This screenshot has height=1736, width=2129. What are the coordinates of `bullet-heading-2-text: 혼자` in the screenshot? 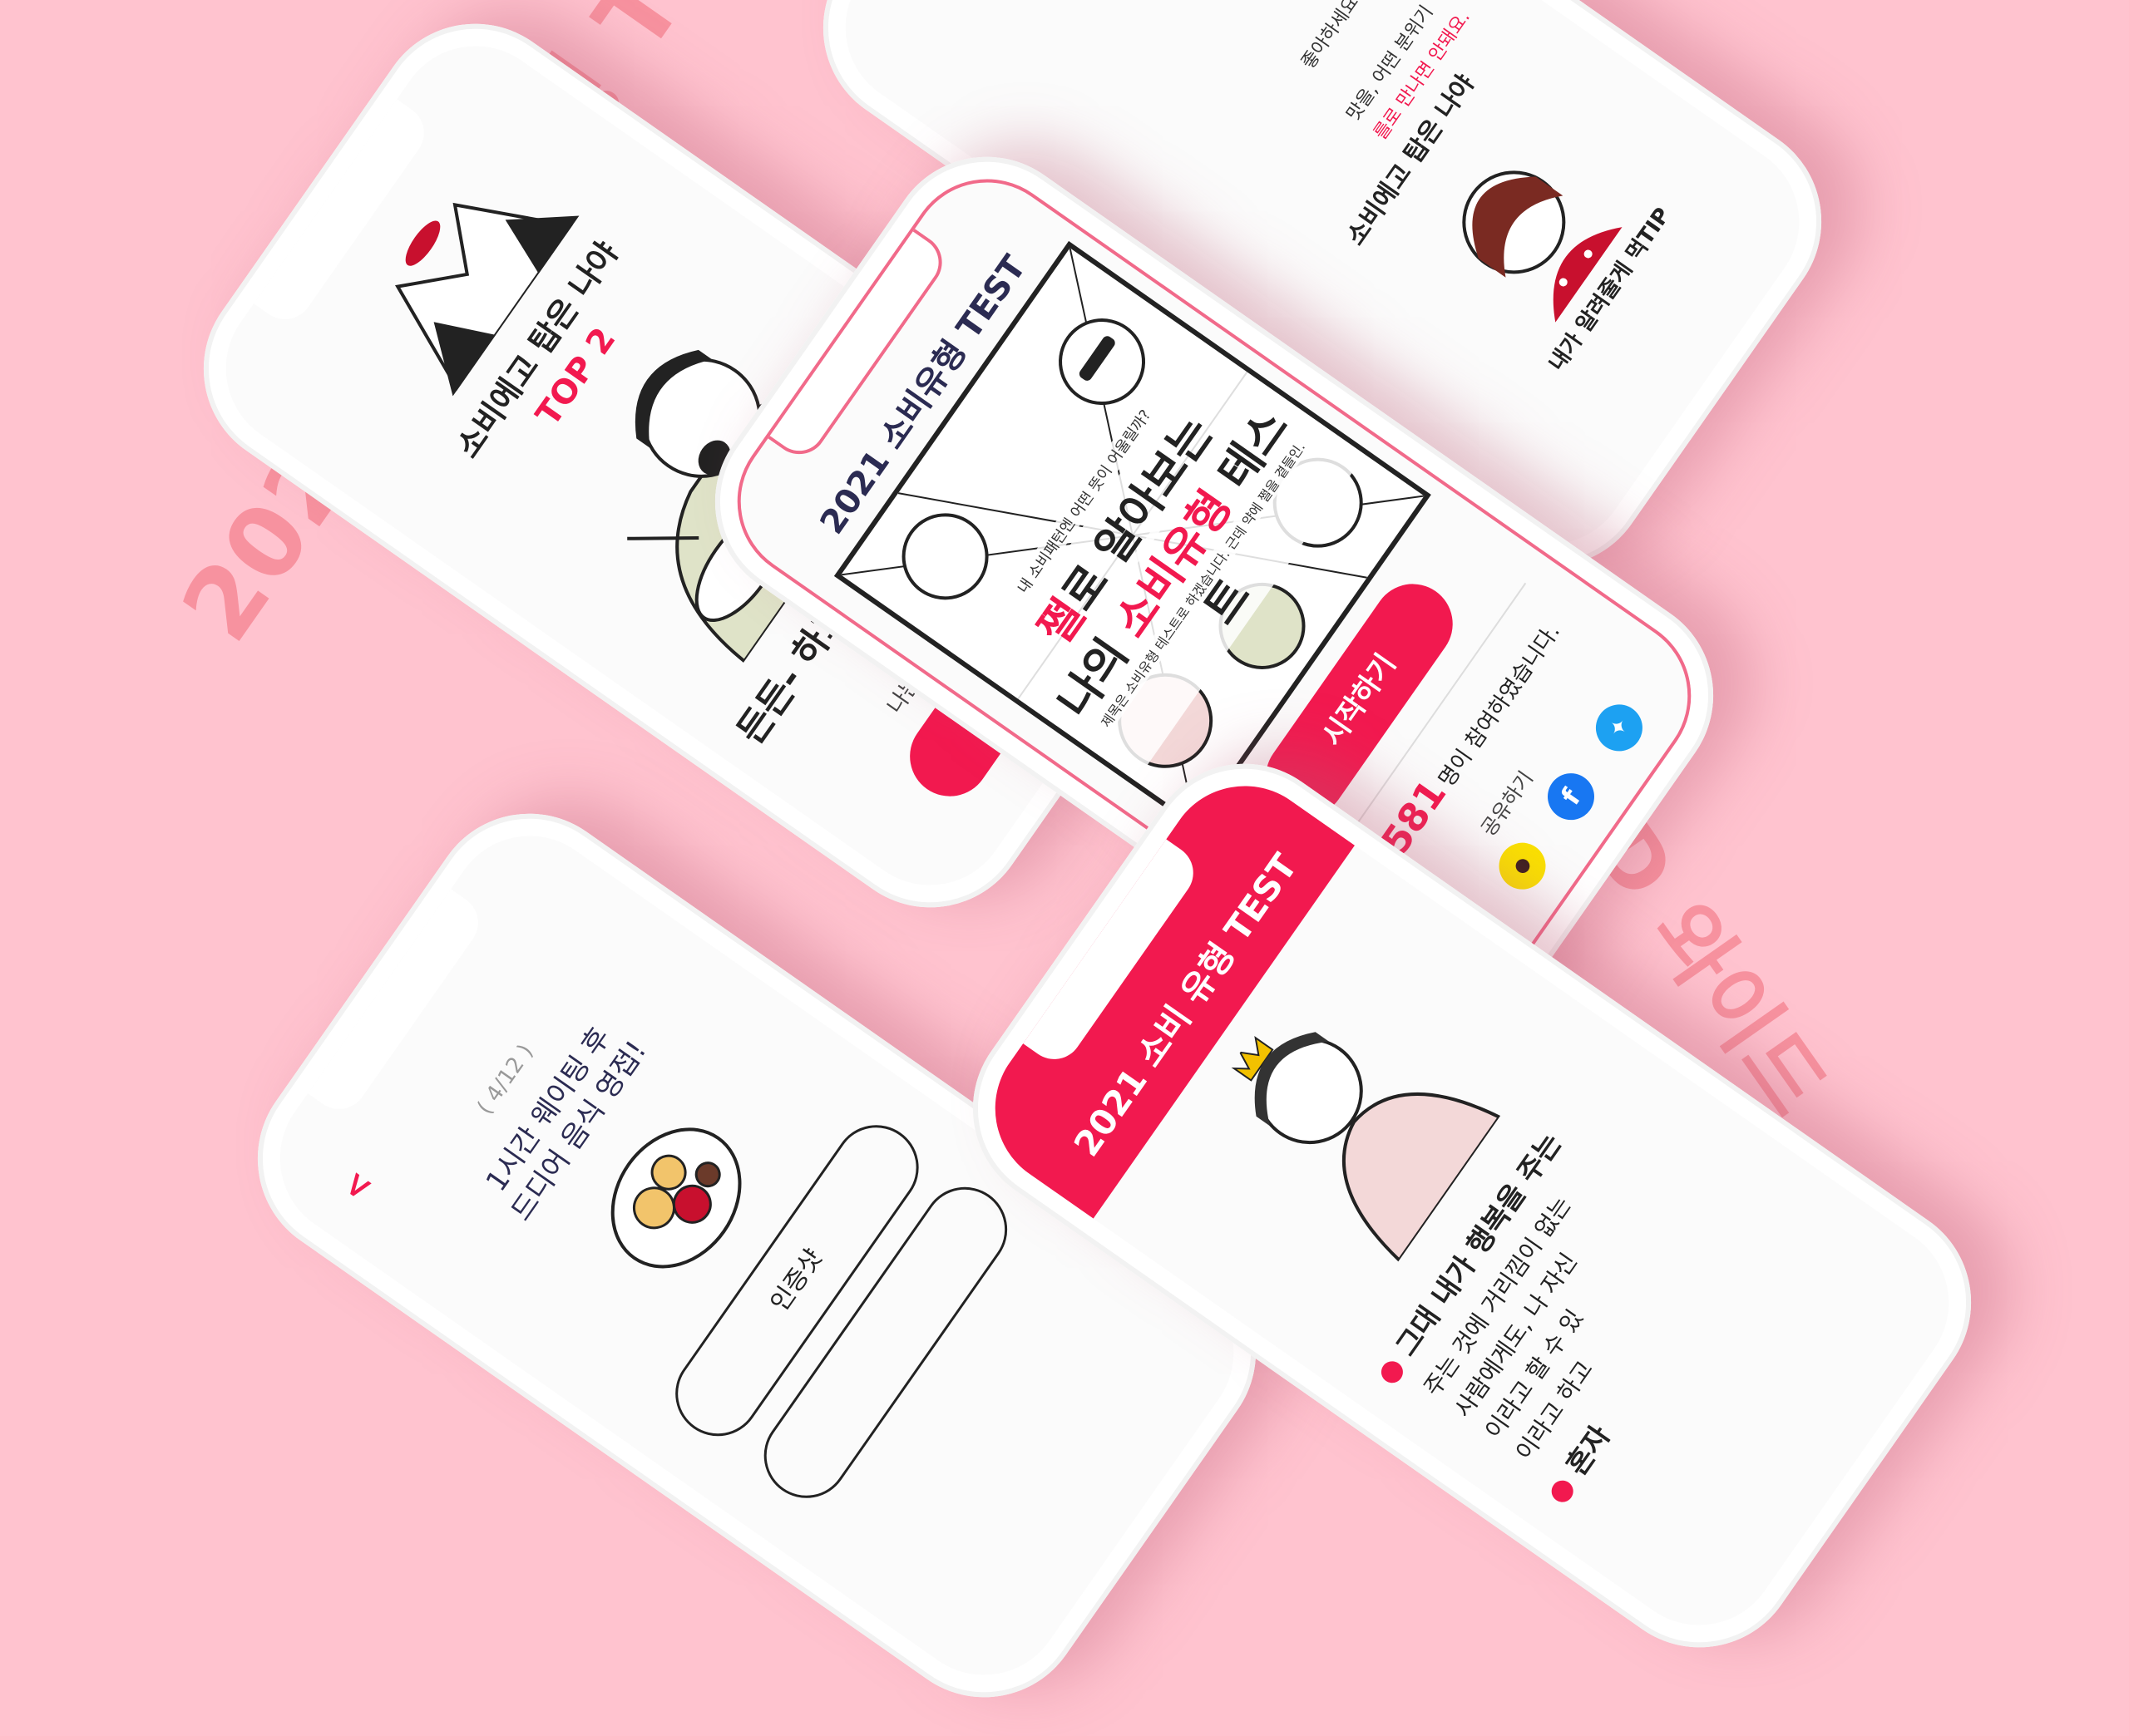 It's located at (1589, 1450).